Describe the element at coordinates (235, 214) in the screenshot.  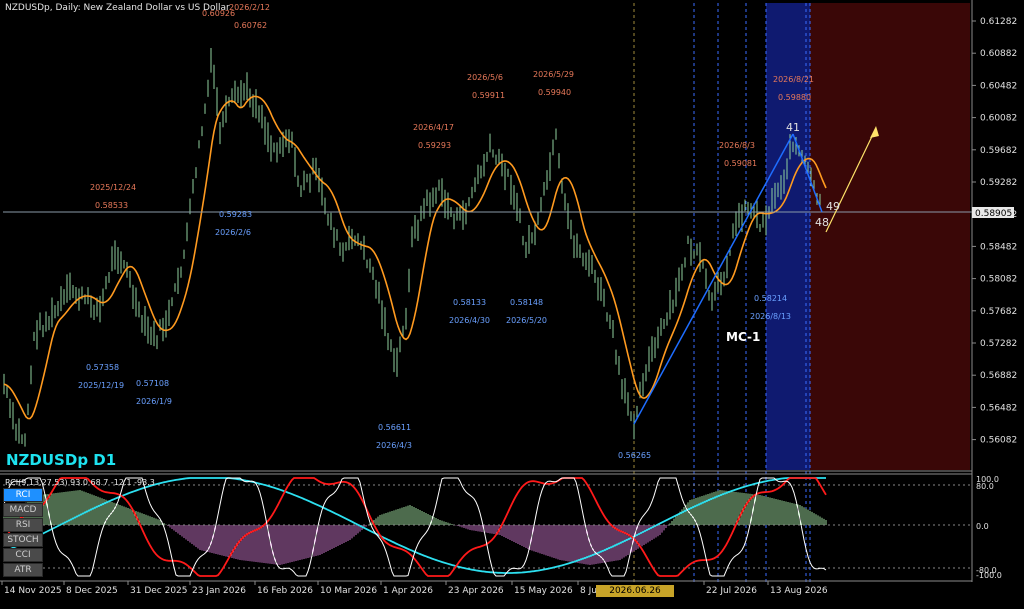
I see `swing-low-price: 0.59283` at that location.